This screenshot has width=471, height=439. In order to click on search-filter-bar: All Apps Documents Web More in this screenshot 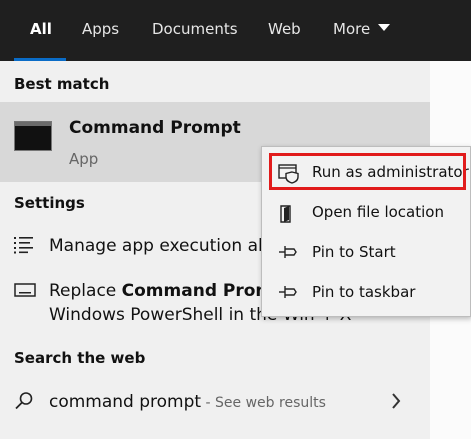, I will do `click(235, 30)`.